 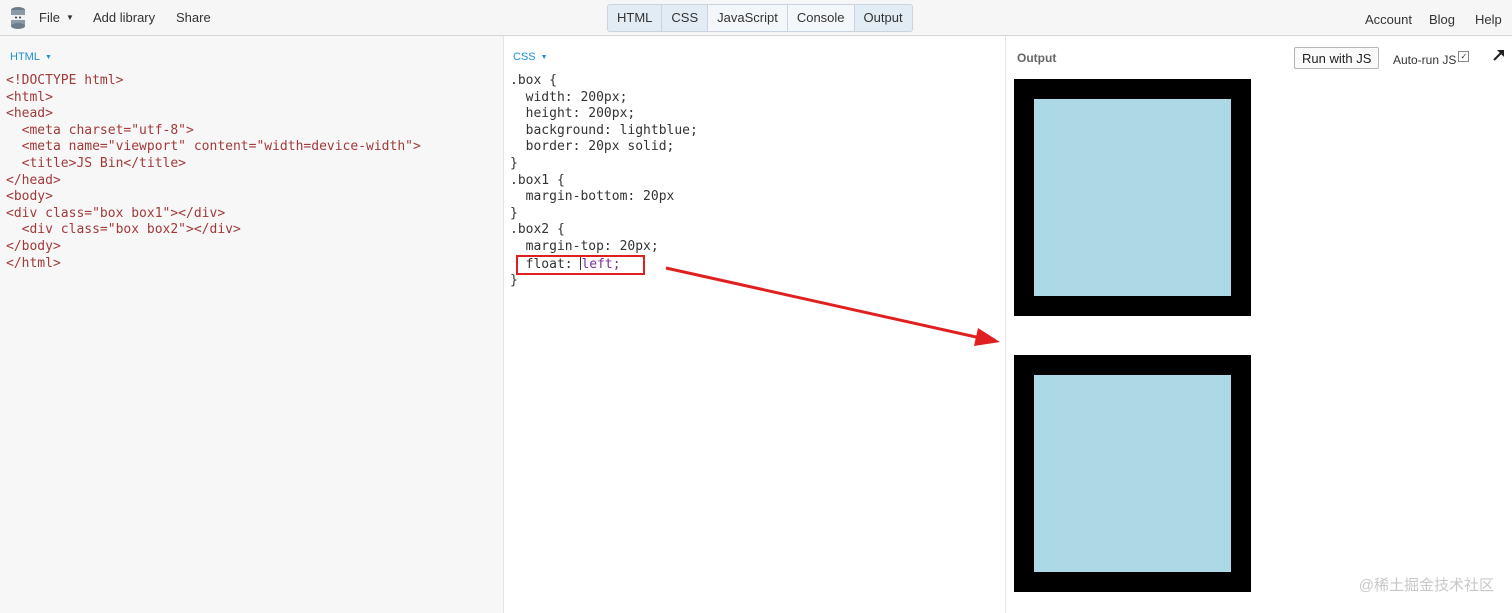 I want to click on css-panel-label: CSS ▼, so click(x=530, y=57).